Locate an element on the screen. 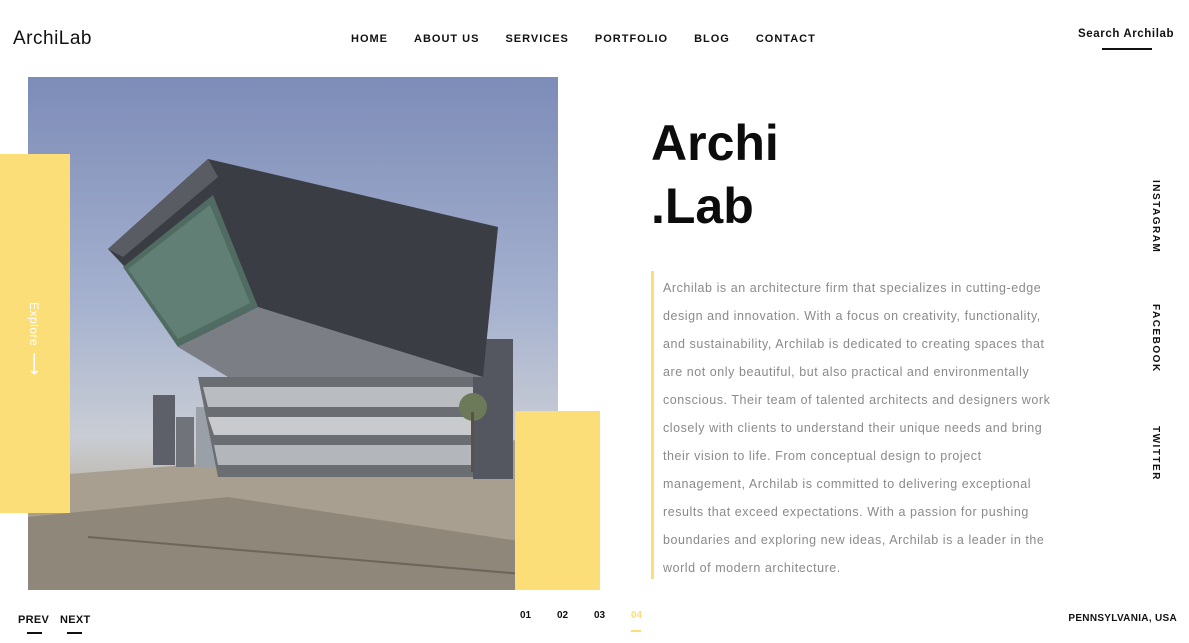 The height and width of the screenshot is (643, 1189). social-twitter-link: TWITTER is located at coordinates (1155, 453).